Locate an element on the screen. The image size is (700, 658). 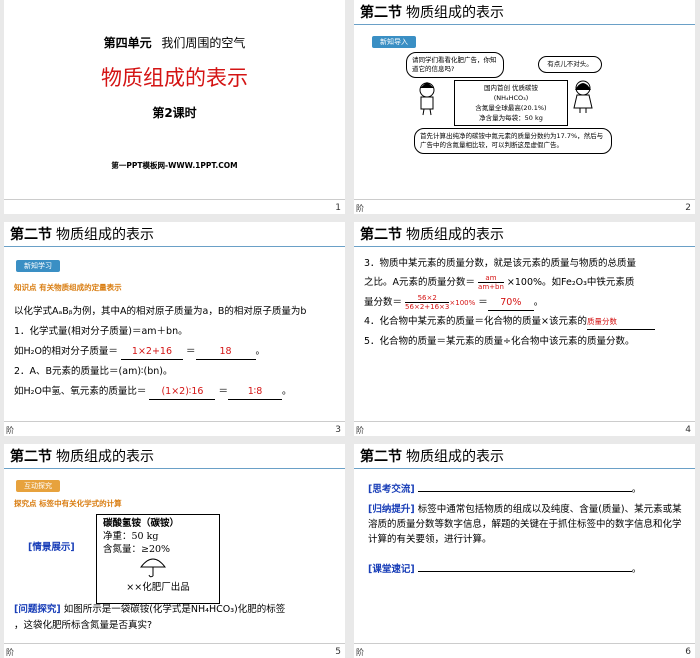
fraction-tail: ×100% is located at coordinates (462, 303).